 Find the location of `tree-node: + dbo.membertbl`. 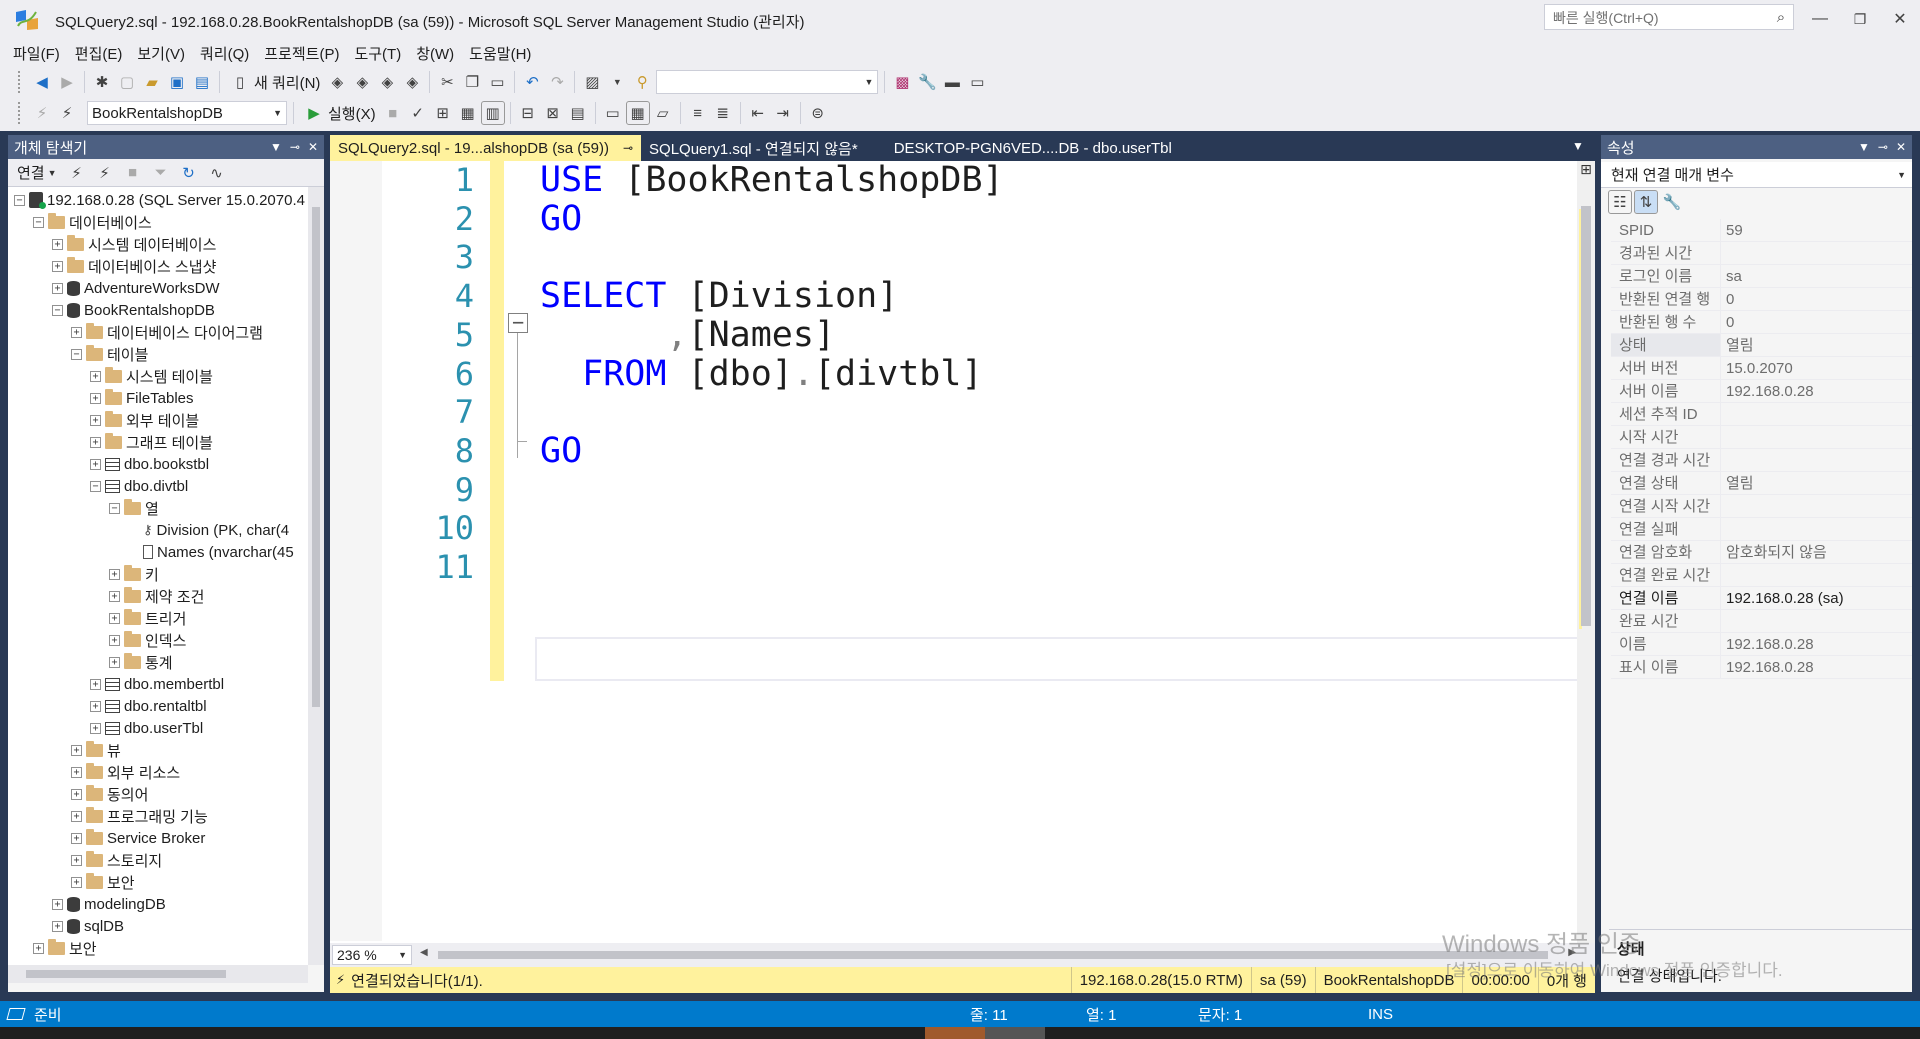

tree-node: + dbo.membertbl is located at coordinates (157, 684).